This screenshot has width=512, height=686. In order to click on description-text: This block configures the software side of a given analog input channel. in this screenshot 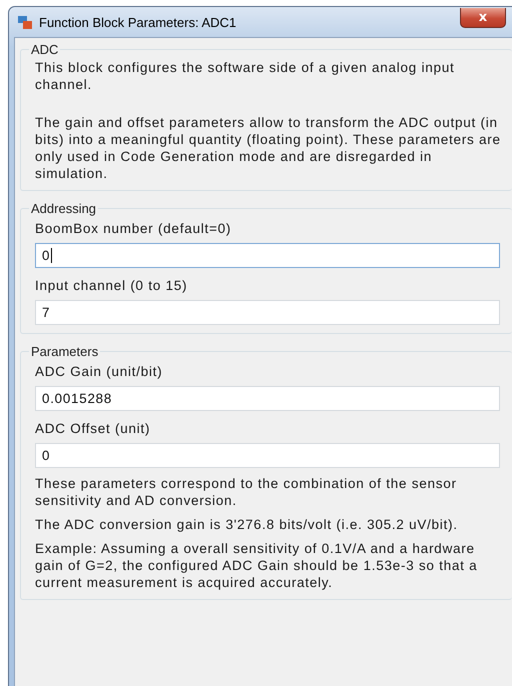, I will do `click(245, 76)`.